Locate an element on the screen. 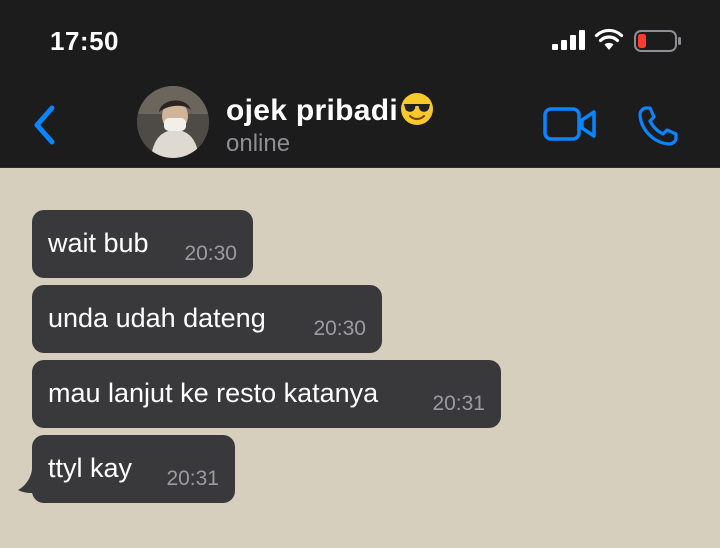 The height and width of the screenshot is (548, 720). message-text: unda udah dateng is located at coordinates (157, 318).